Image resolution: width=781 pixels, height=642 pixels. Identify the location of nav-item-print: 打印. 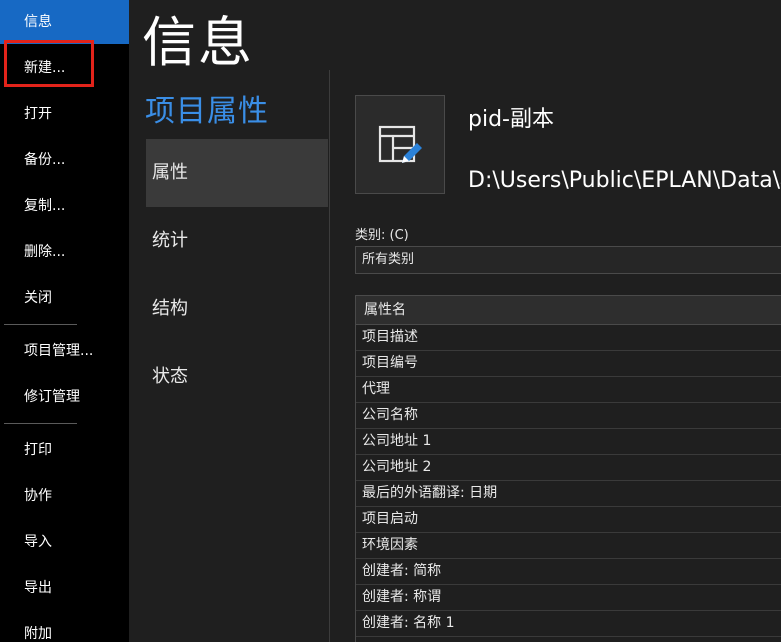
(64, 450).